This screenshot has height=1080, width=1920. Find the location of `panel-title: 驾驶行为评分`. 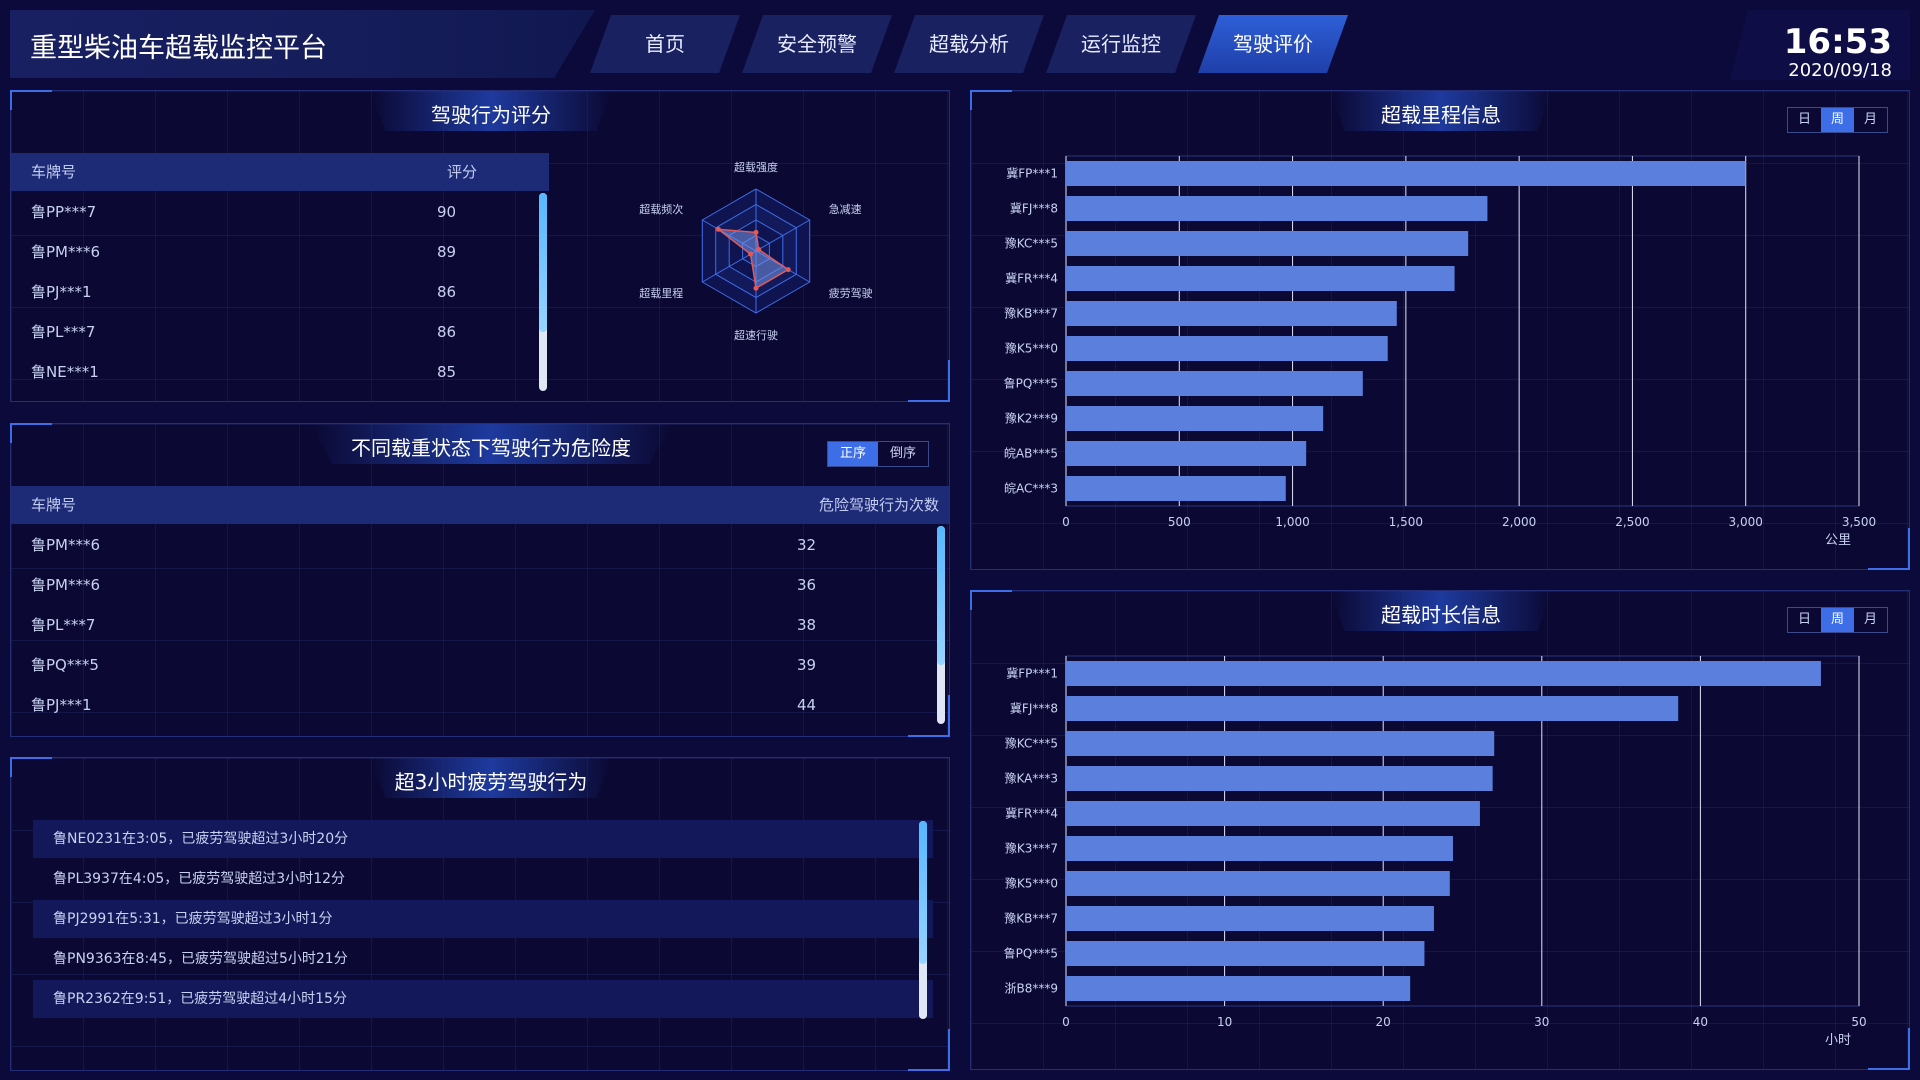

panel-title: 驾驶行为评分 is located at coordinates (491, 115).